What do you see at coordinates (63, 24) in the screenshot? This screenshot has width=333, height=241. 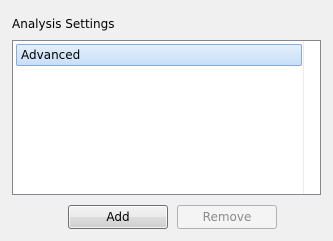 I see `analysis-settings-label: Analysis Settings` at bounding box center [63, 24].